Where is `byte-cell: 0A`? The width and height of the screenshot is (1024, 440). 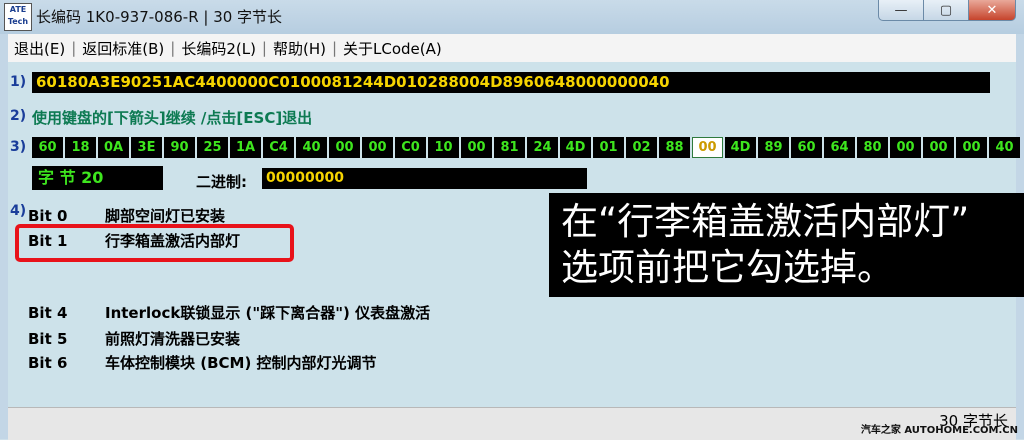 byte-cell: 0A is located at coordinates (113, 147).